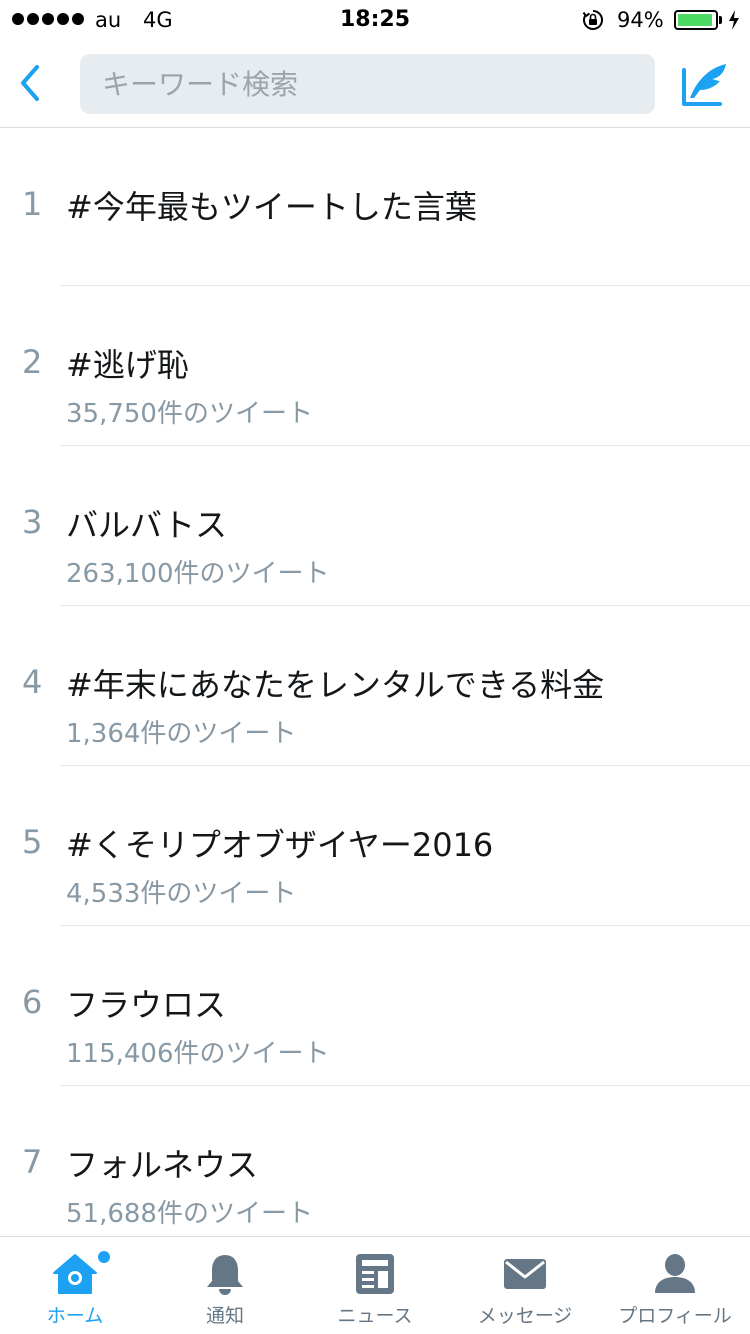 This screenshot has height=1334, width=750. Describe the element at coordinates (198, 574) in the screenshot. I see `trend-tweet-count: 263,100件のツイート` at that location.